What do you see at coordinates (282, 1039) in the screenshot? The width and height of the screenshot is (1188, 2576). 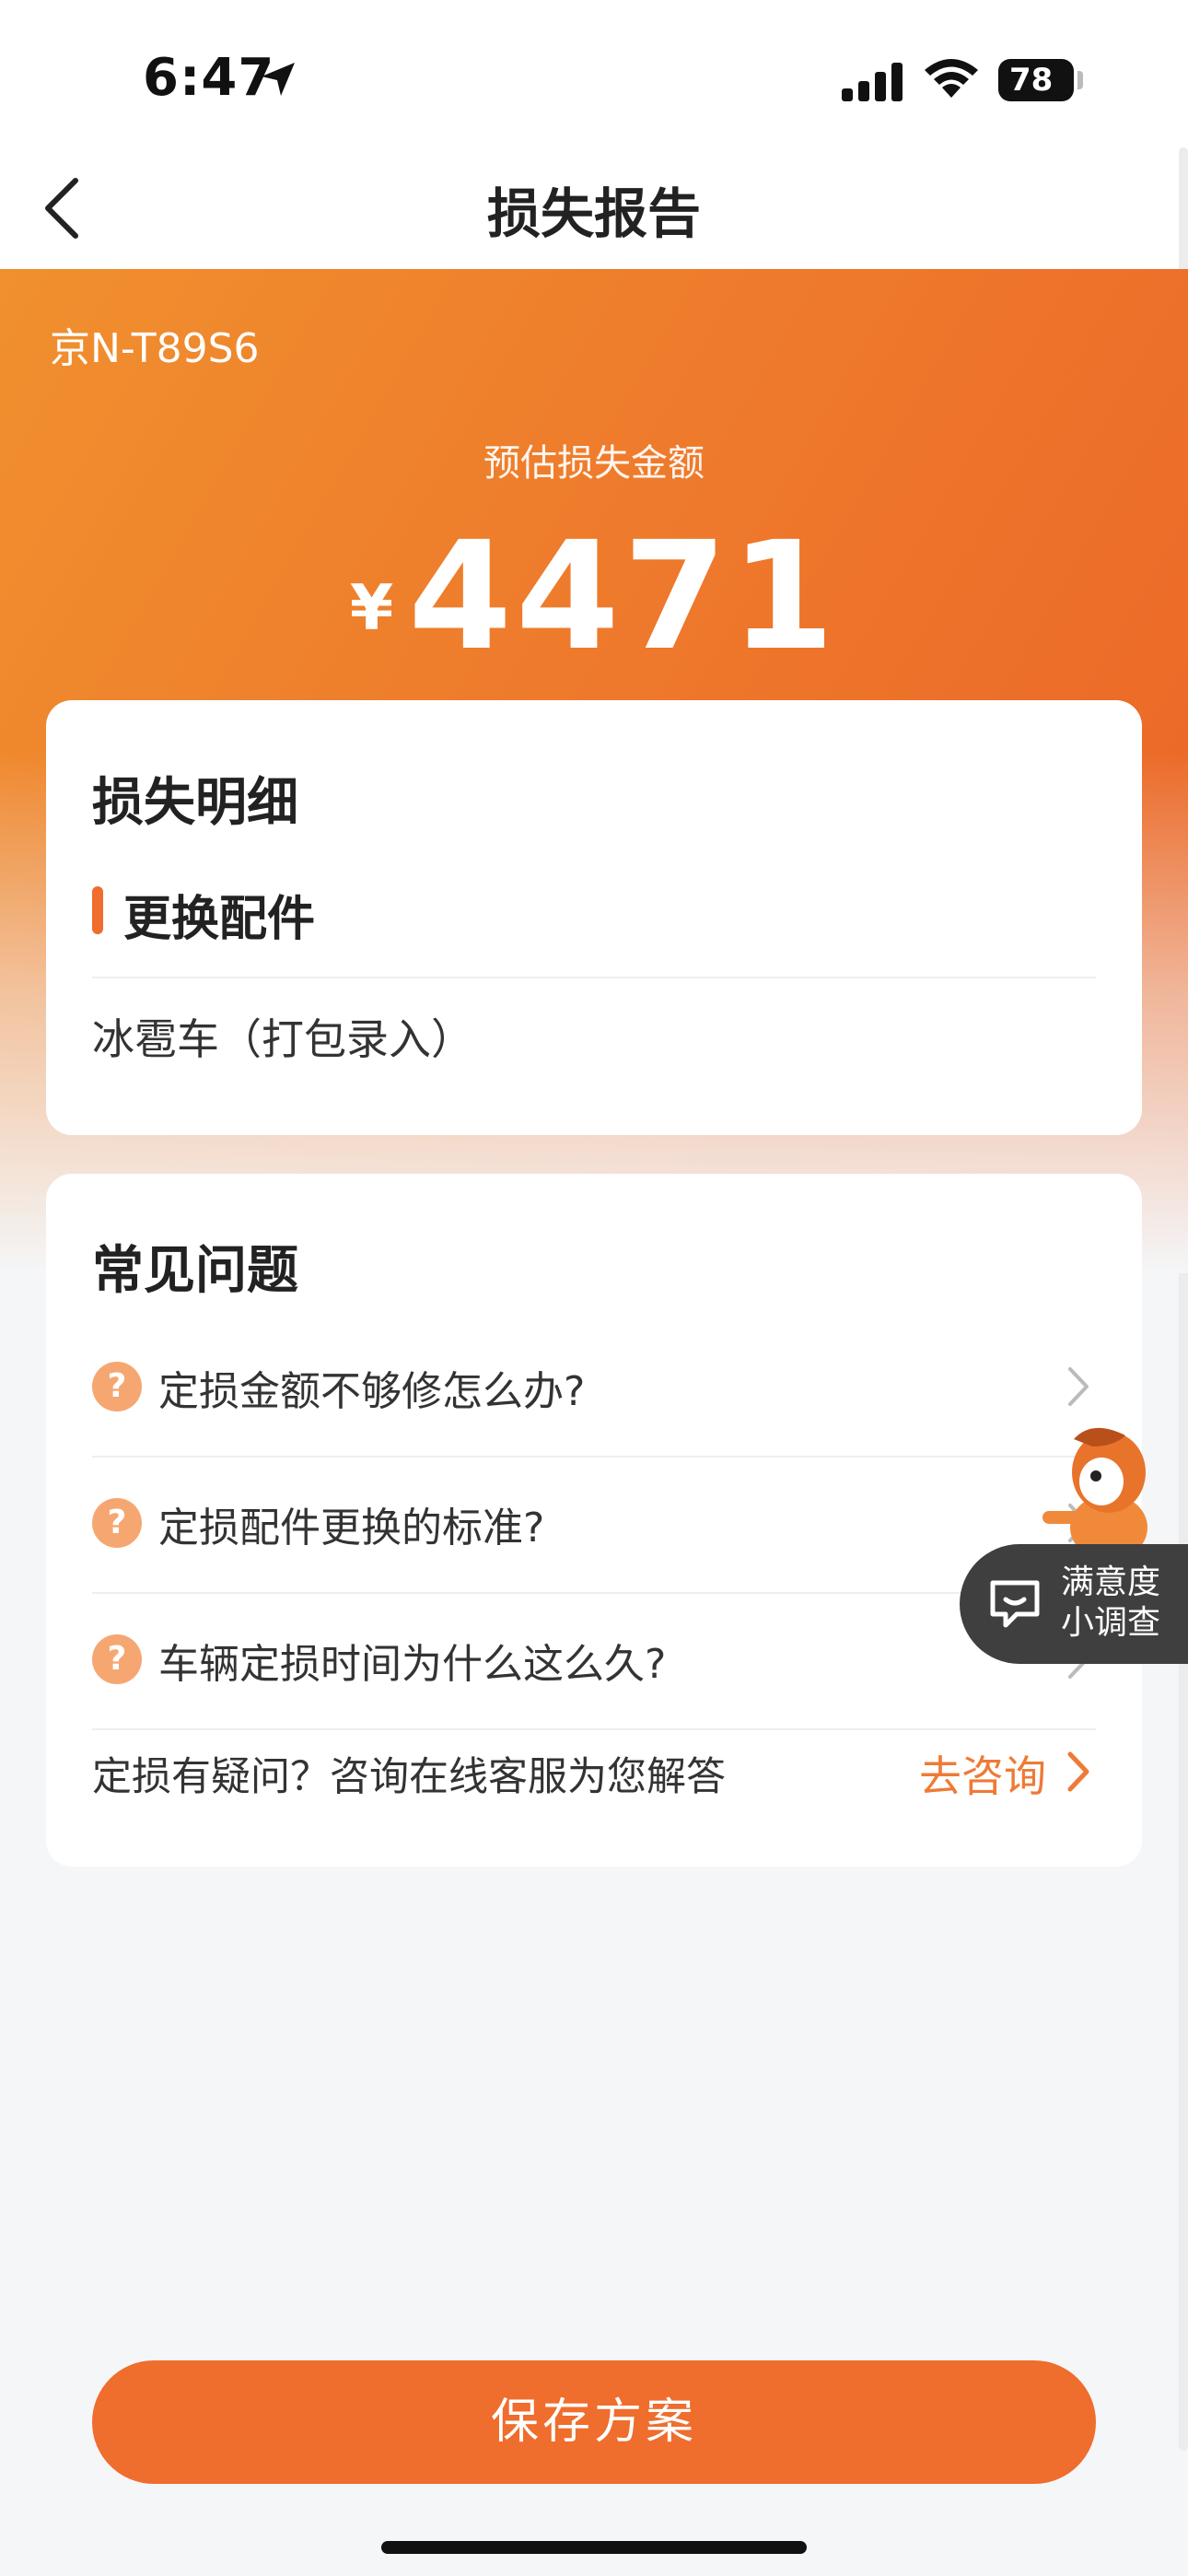 I see `detail-item: 冰雹车（打包录入）` at bounding box center [282, 1039].